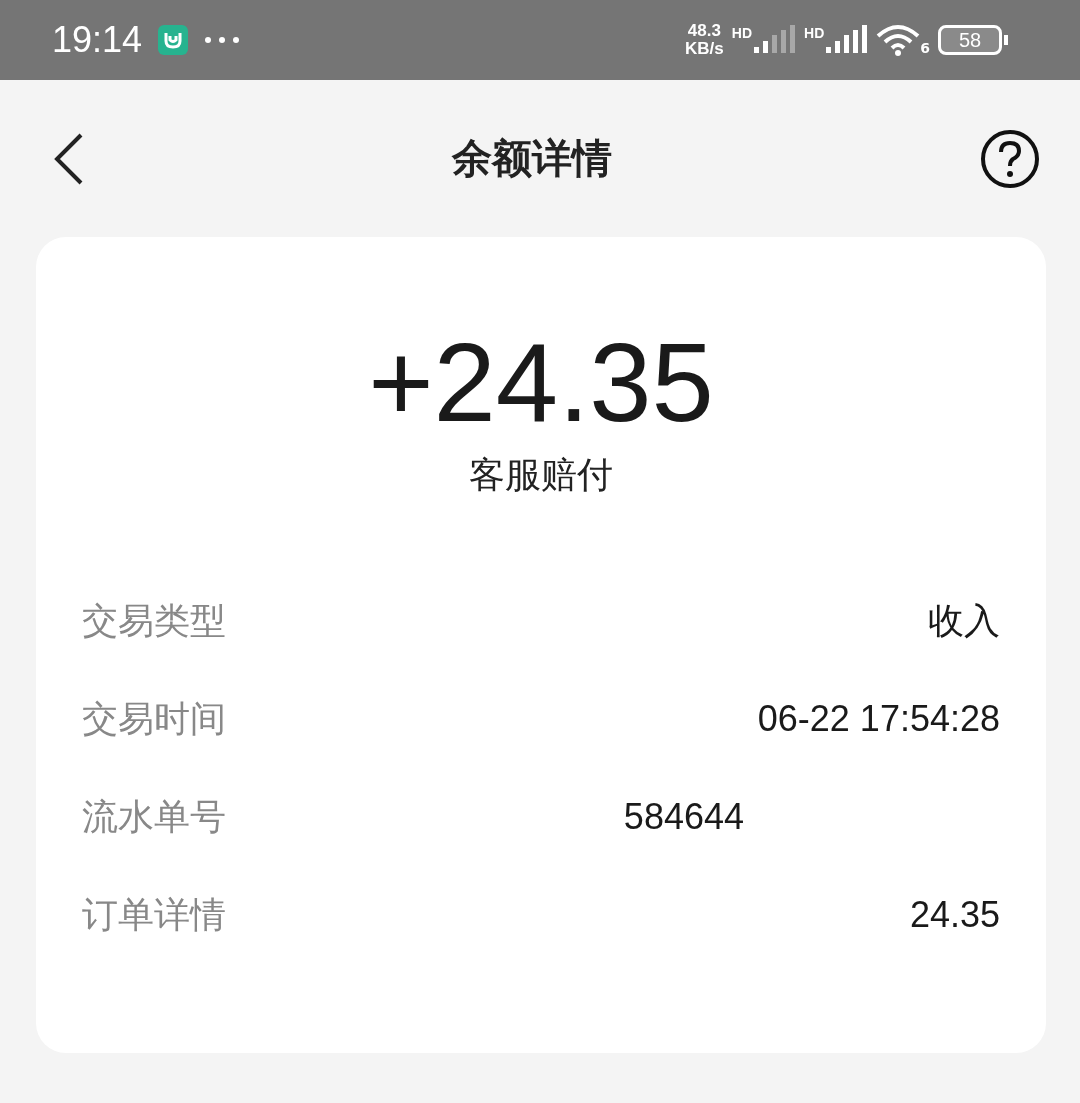 This screenshot has height=1103, width=1080. What do you see at coordinates (173, 40) in the screenshot?
I see `app-notification-icon` at bounding box center [173, 40].